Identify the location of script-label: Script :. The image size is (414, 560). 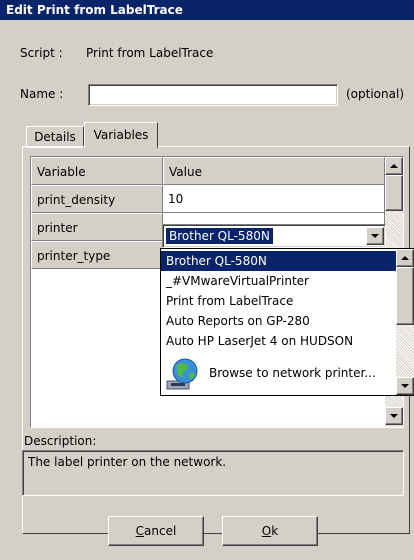
(41, 53).